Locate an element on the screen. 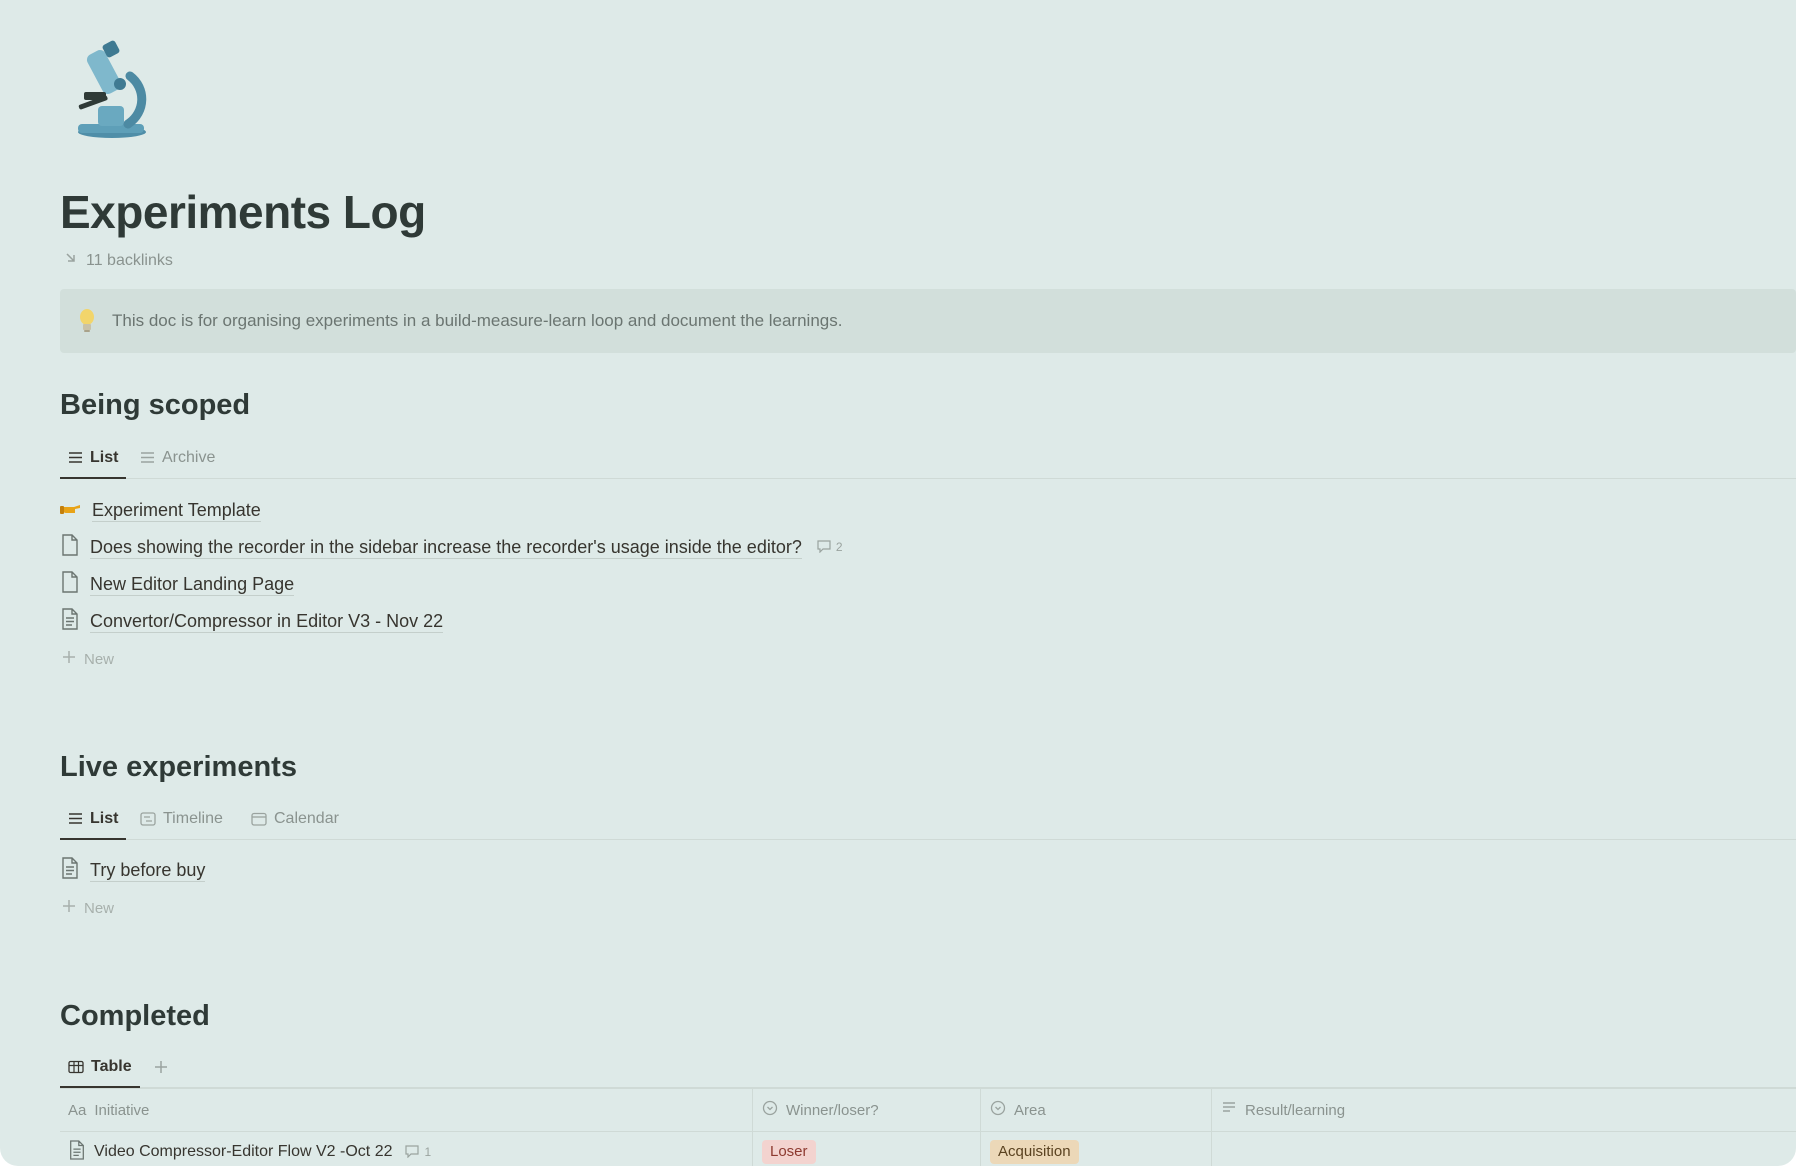  add-view-button is located at coordinates (161, 1066).